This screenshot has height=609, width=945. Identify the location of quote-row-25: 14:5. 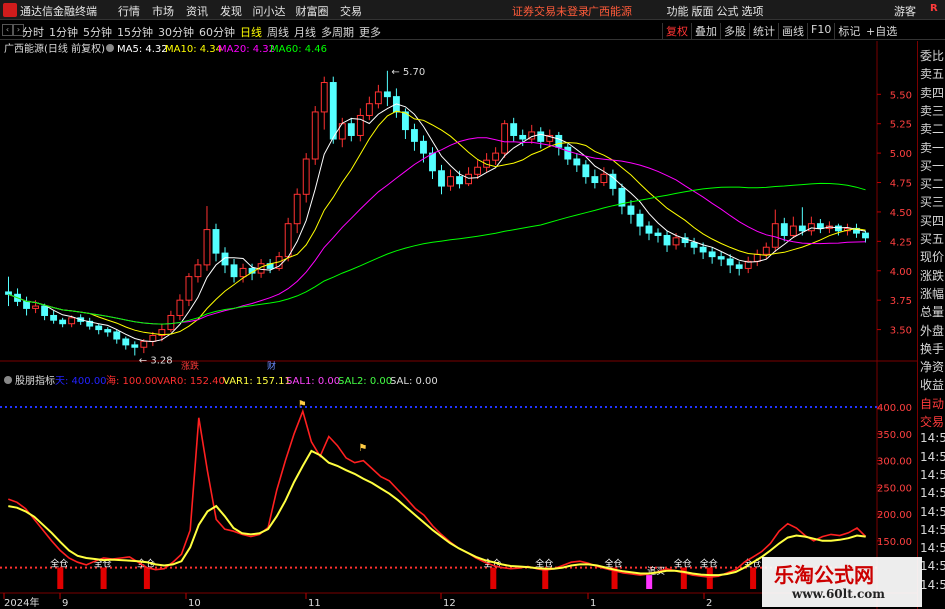
(932, 511).